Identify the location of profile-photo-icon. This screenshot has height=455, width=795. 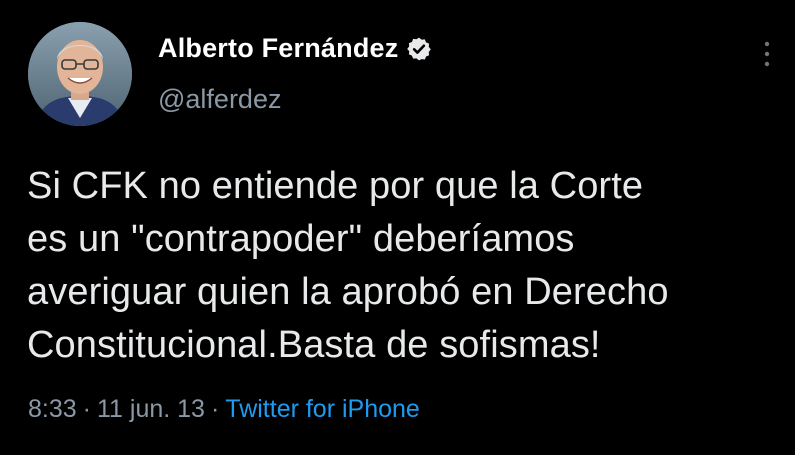
(80, 74).